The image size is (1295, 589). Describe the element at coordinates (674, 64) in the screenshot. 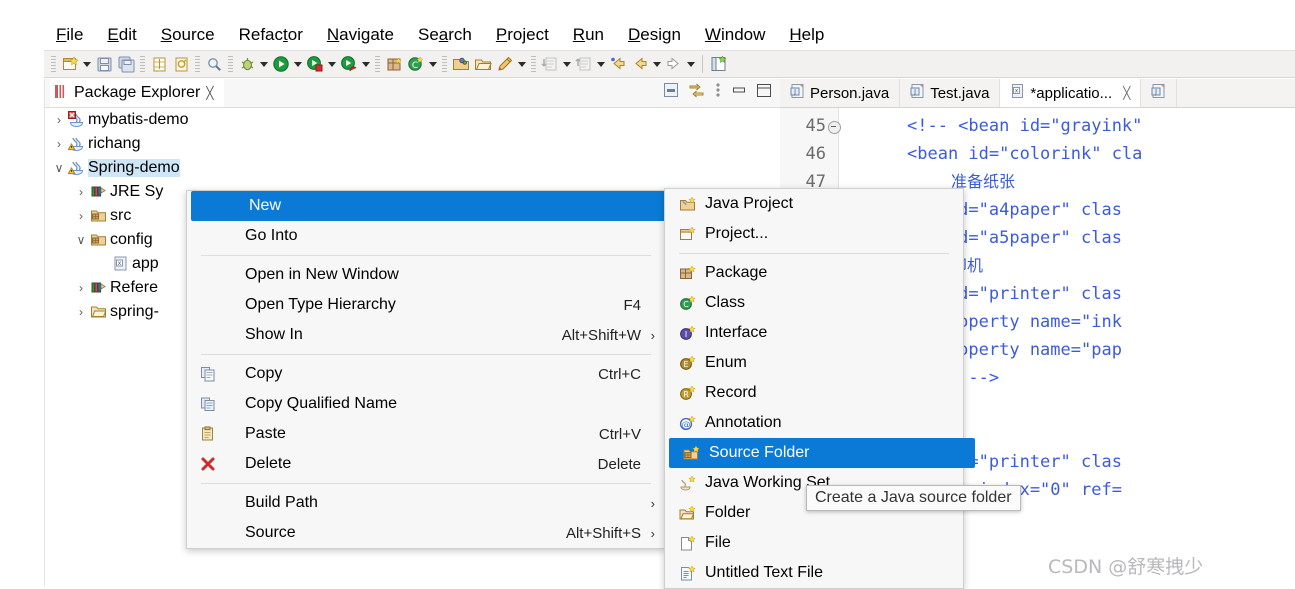

I see `forward-nav-icon` at that location.